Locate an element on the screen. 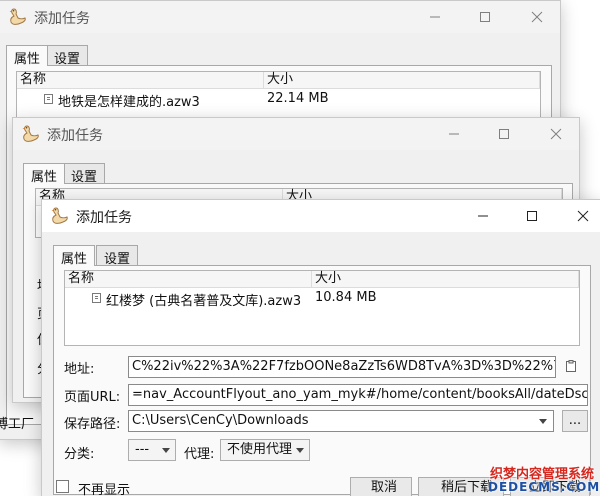 This screenshot has height=496, width=600. proxy-select: 不使用代理 is located at coordinates (265, 450).